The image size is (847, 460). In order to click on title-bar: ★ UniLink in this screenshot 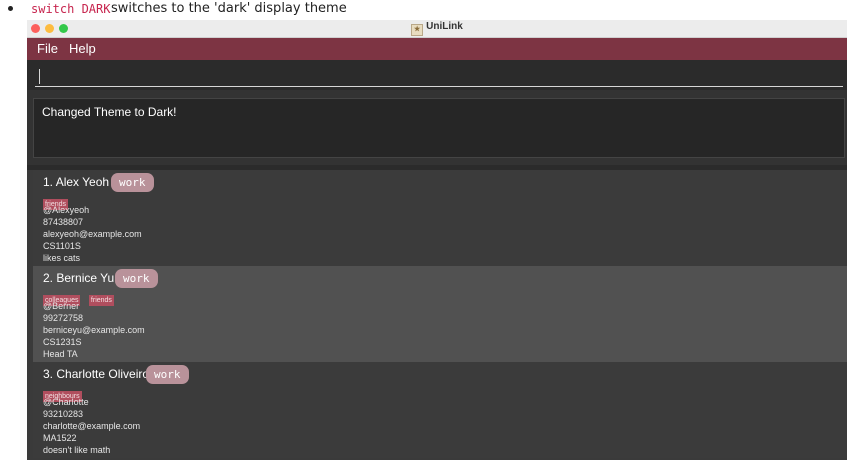, I will do `click(437, 29)`.